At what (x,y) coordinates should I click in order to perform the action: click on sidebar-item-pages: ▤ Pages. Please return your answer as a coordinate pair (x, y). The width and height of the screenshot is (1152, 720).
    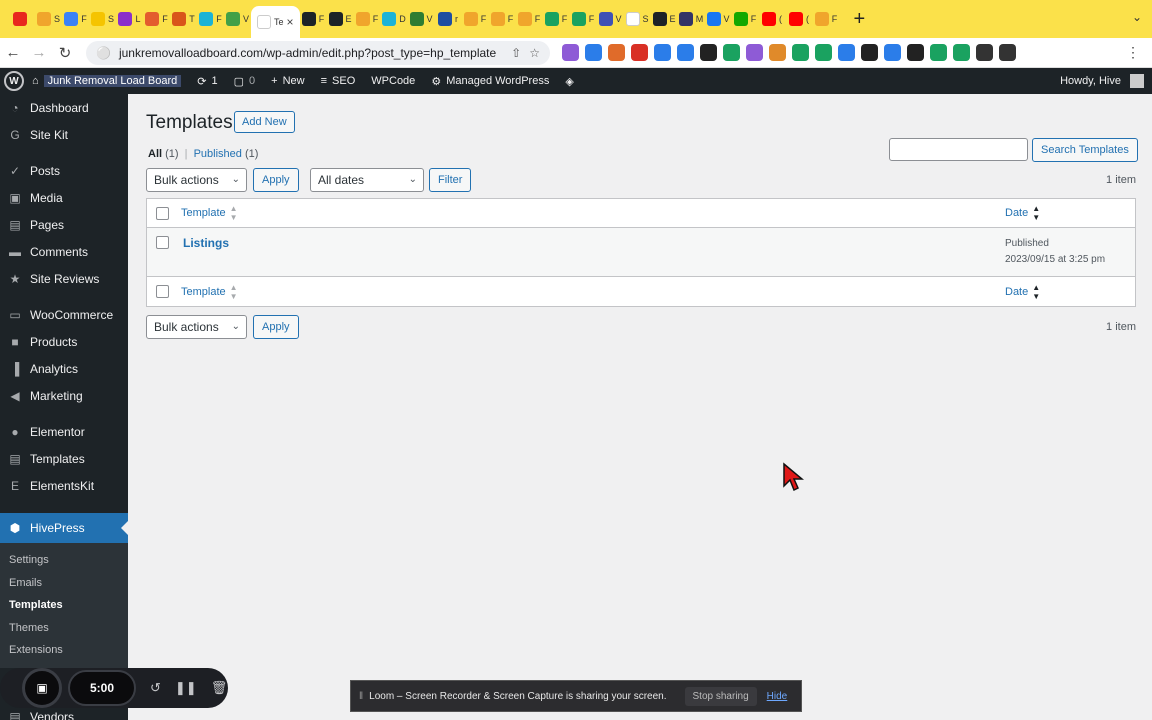
    Looking at the image, I should click on (64, 224).